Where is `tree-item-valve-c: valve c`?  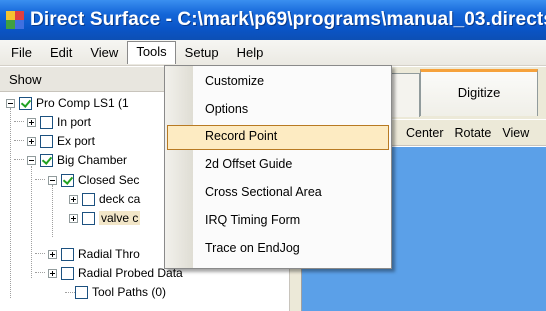 tree-item-valve-c: valve c is located at coordinates (105, 218).